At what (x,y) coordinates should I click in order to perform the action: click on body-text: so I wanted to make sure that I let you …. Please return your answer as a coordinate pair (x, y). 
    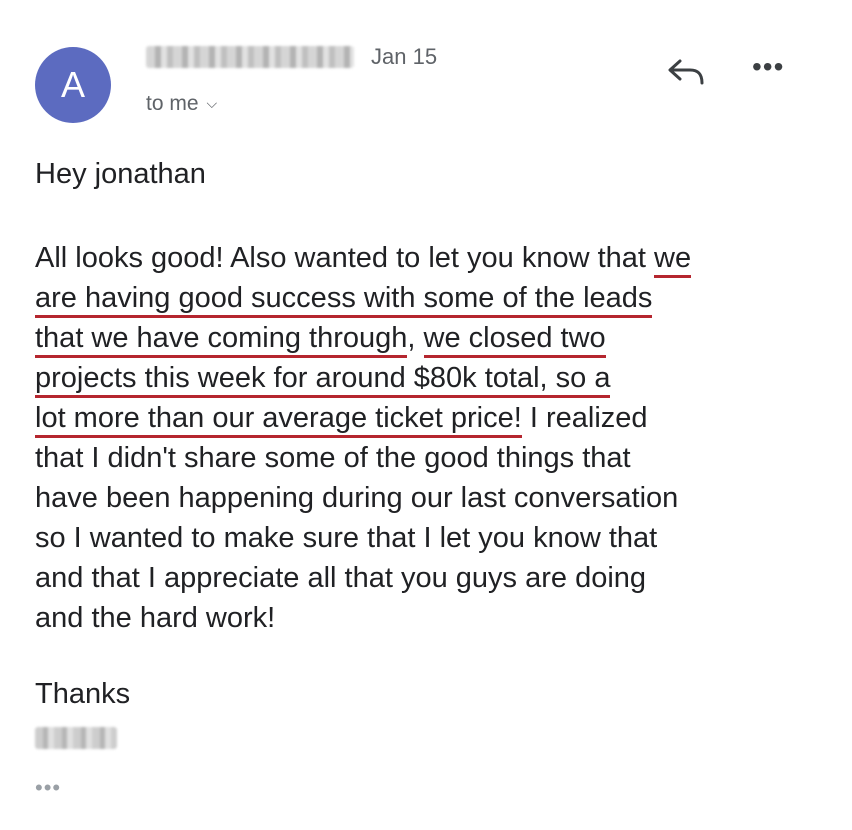
    Looking at the image, I should click on (346, 538).